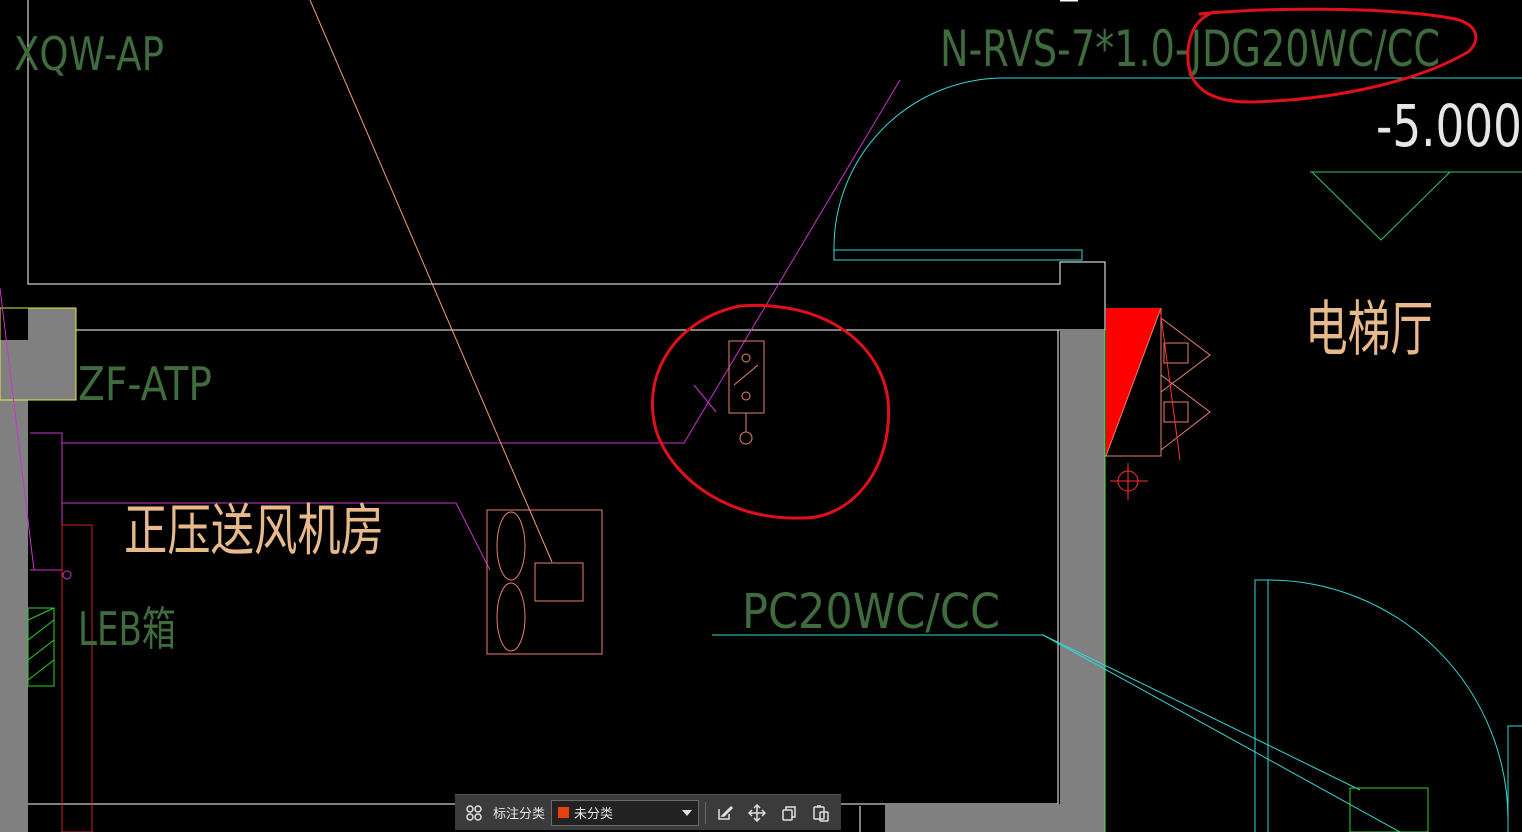 The height and width of the screenshot is (832, 1522). I want to click on fan-unit-symbol, so click(544, 582).